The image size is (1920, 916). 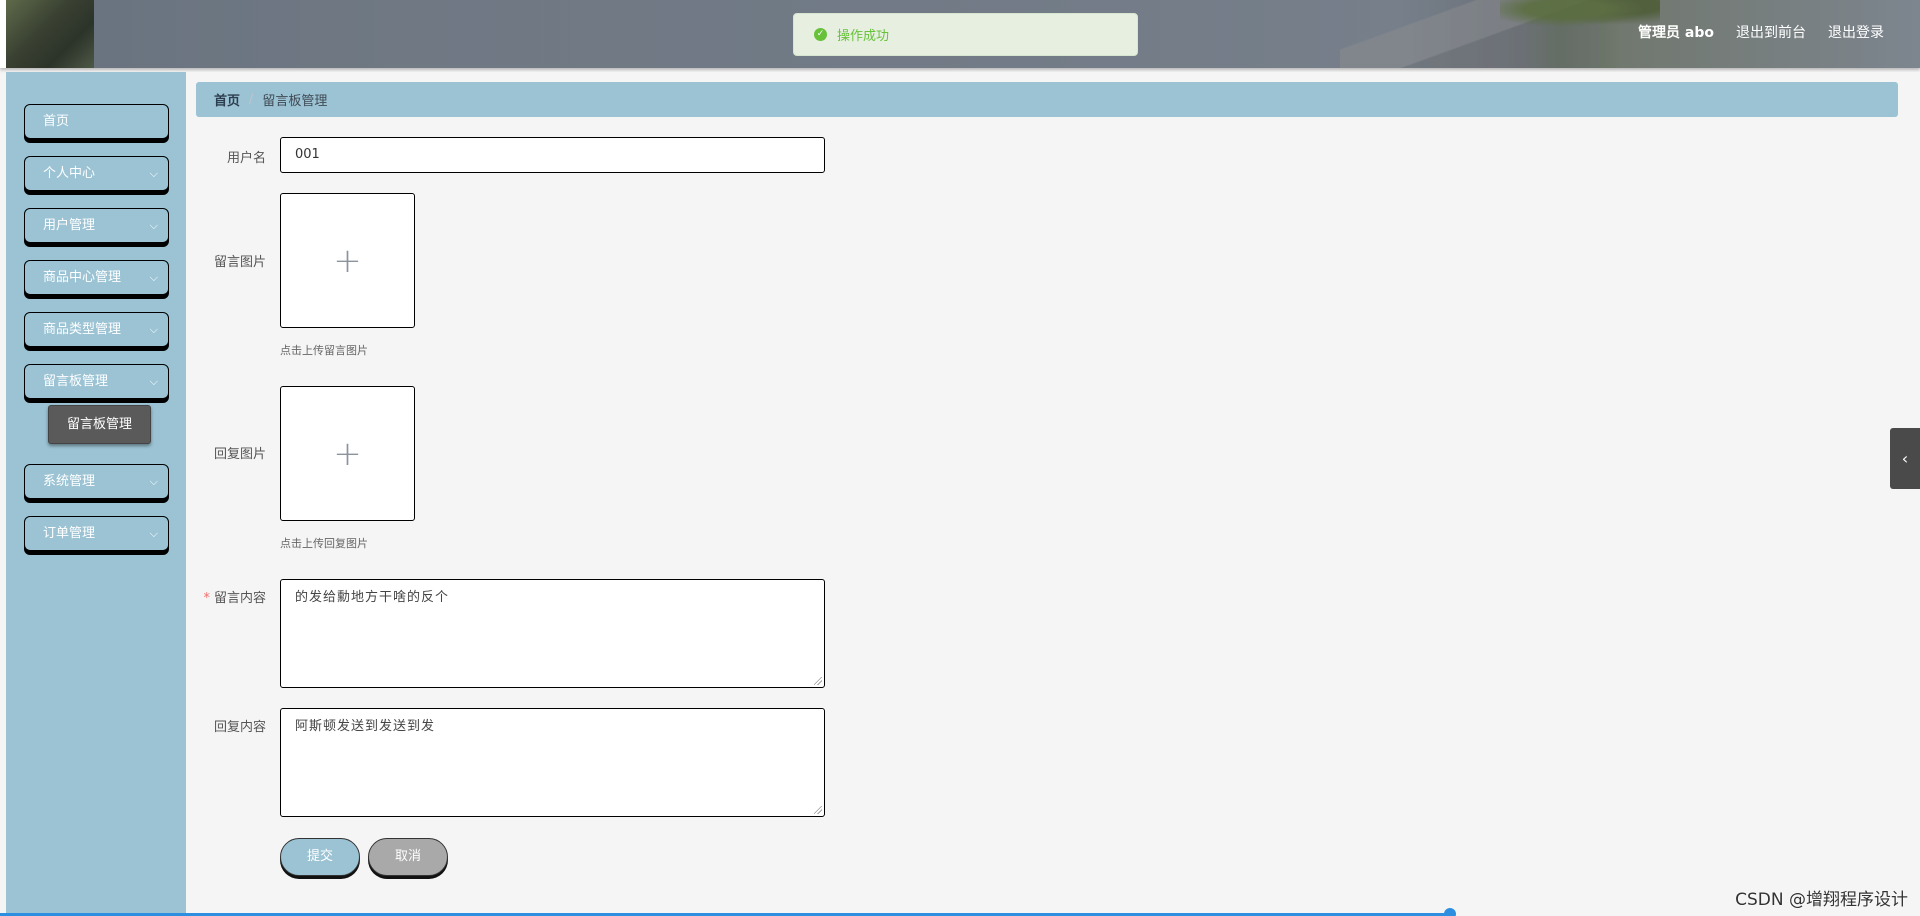 What do you see at coordinates (239, 454) in the screenshot?
I see `reply-image-label: 回复图片` at bounding box center [239, 454].